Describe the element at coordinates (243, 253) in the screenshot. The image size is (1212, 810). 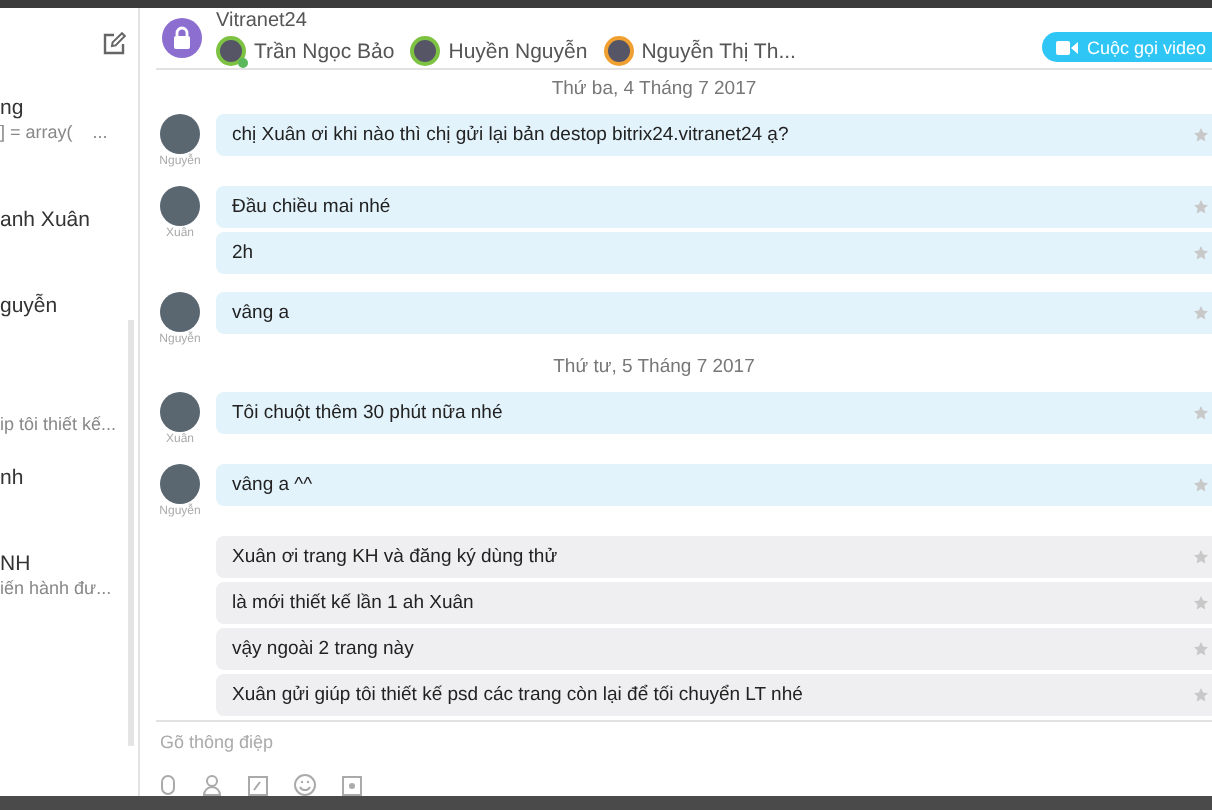
I see `message-text: 2h` at that location.